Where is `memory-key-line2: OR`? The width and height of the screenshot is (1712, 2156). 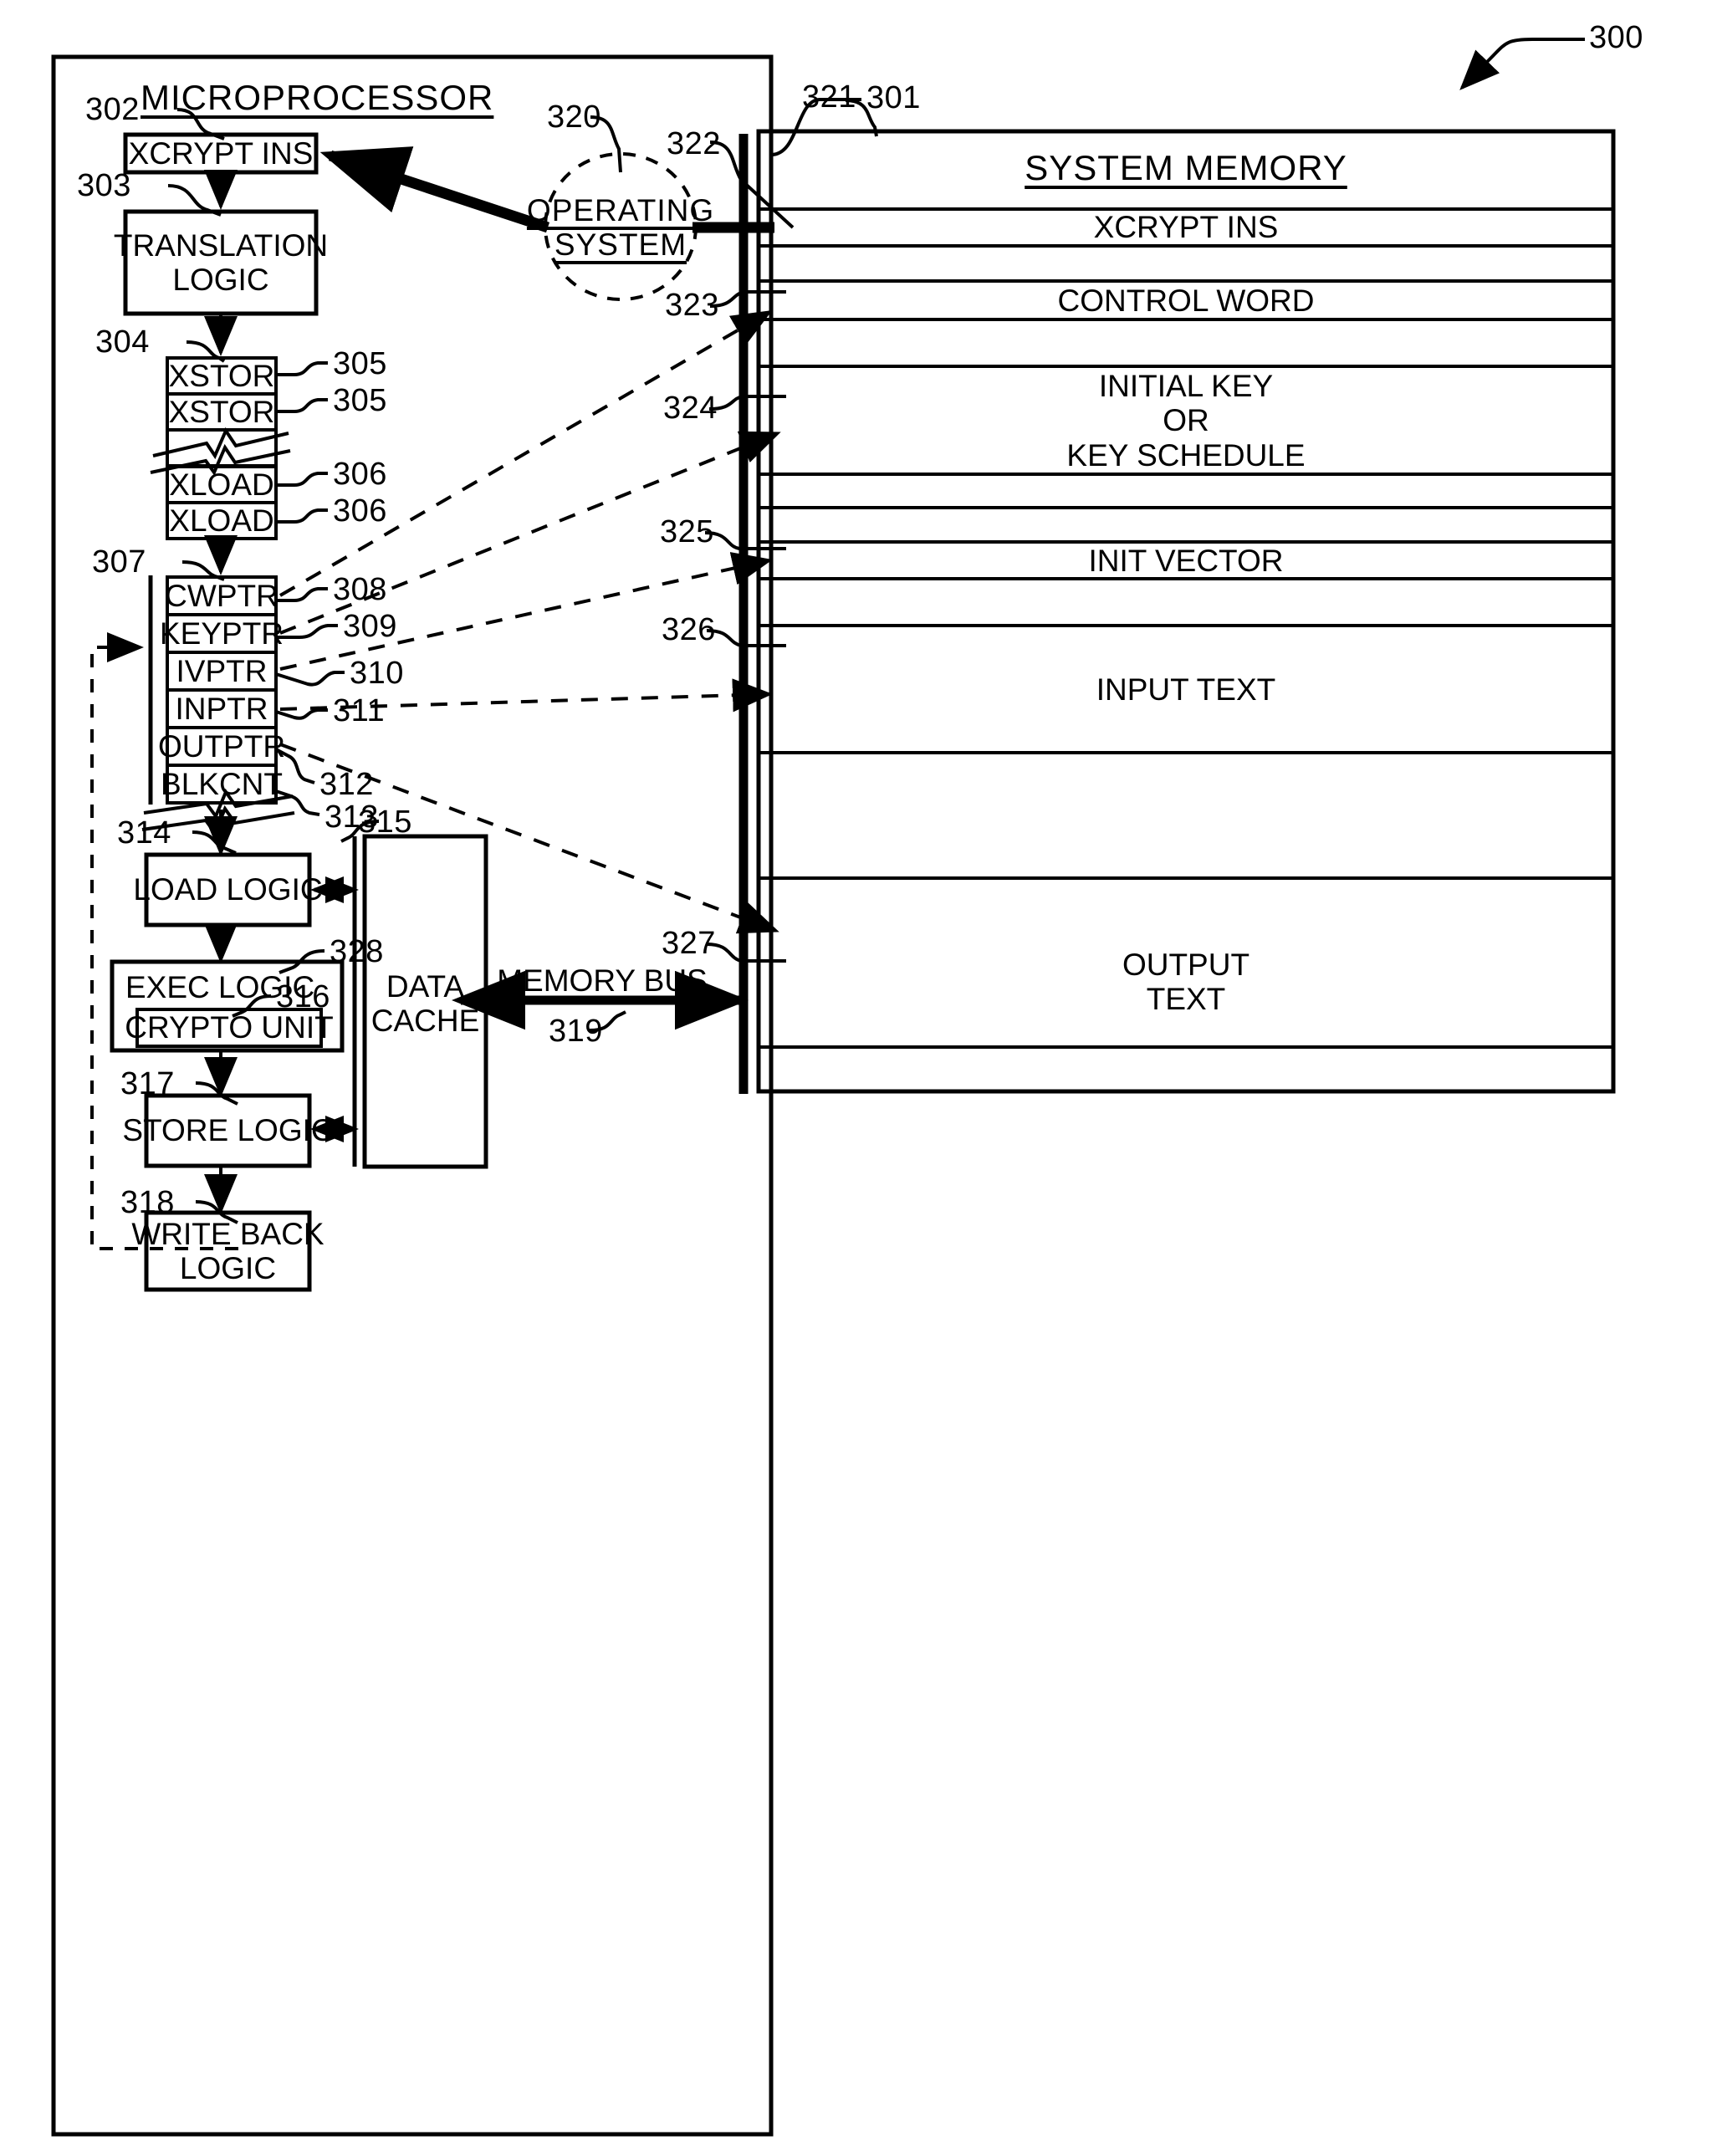
memory-key-line2: OR is located at coordinates (1186, 420).